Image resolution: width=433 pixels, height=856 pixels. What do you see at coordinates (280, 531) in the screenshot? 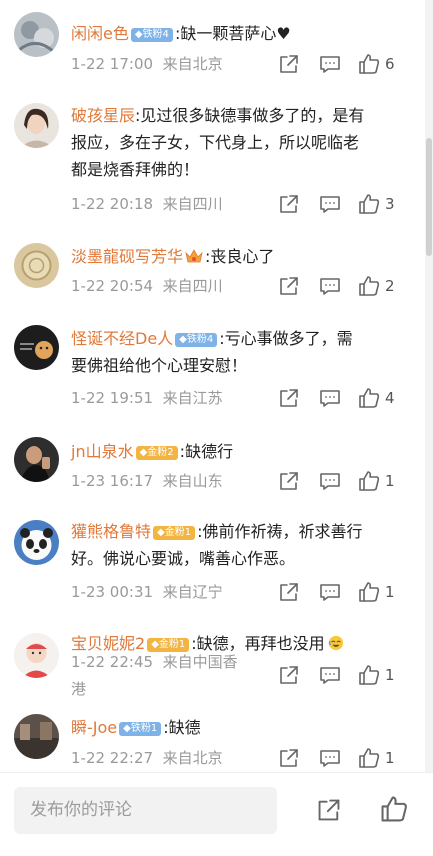
I see `comment-content-line: :佛前作祈祷，祈求善行` at bounding box center [280, 531].